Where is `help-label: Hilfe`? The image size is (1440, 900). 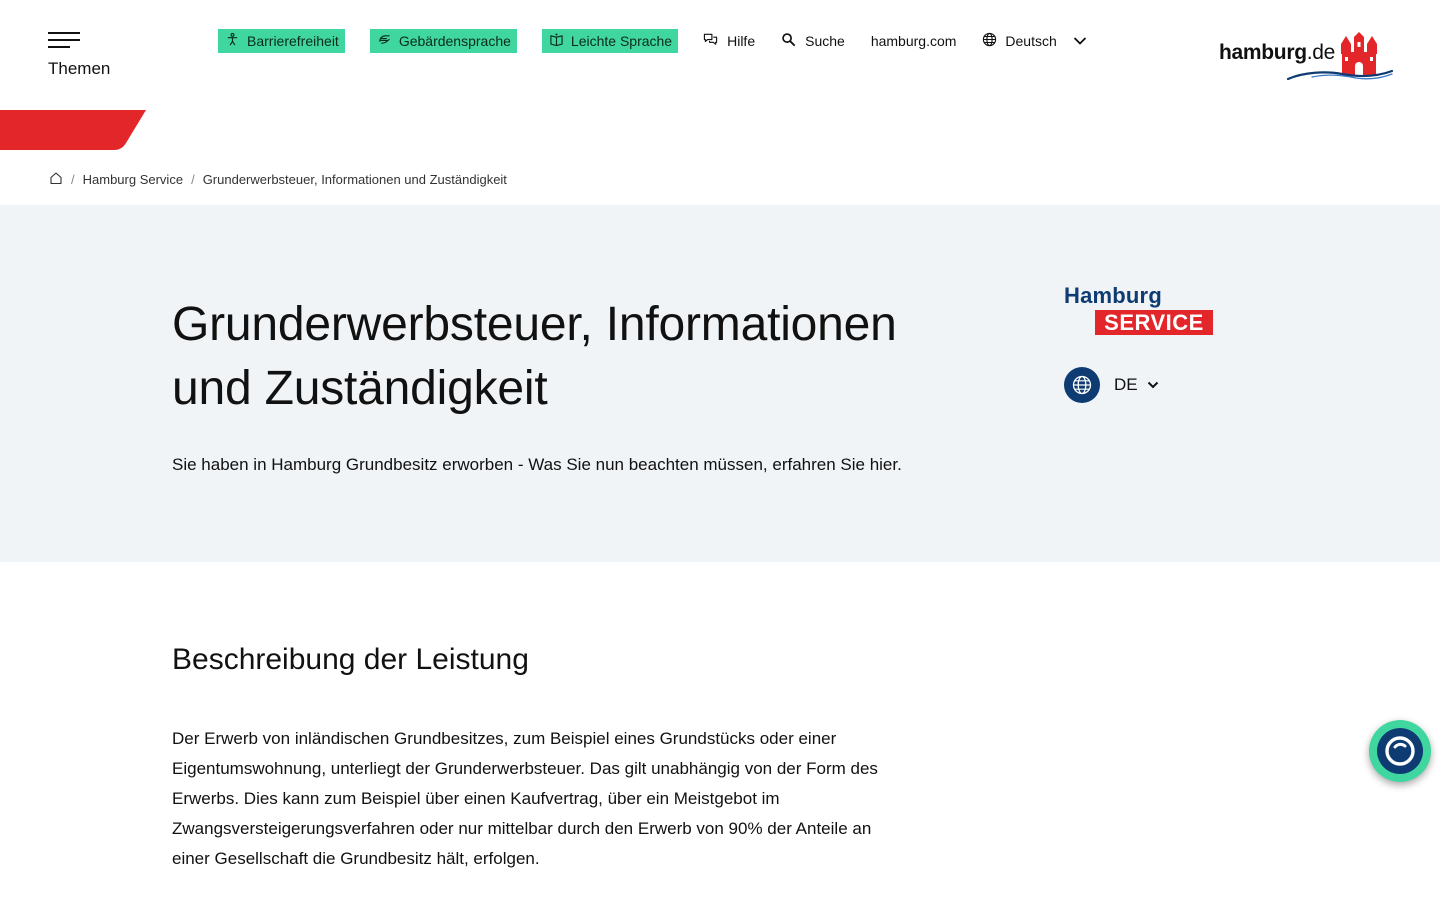
help-label: Hilfe is located at coordinates (741, 41).